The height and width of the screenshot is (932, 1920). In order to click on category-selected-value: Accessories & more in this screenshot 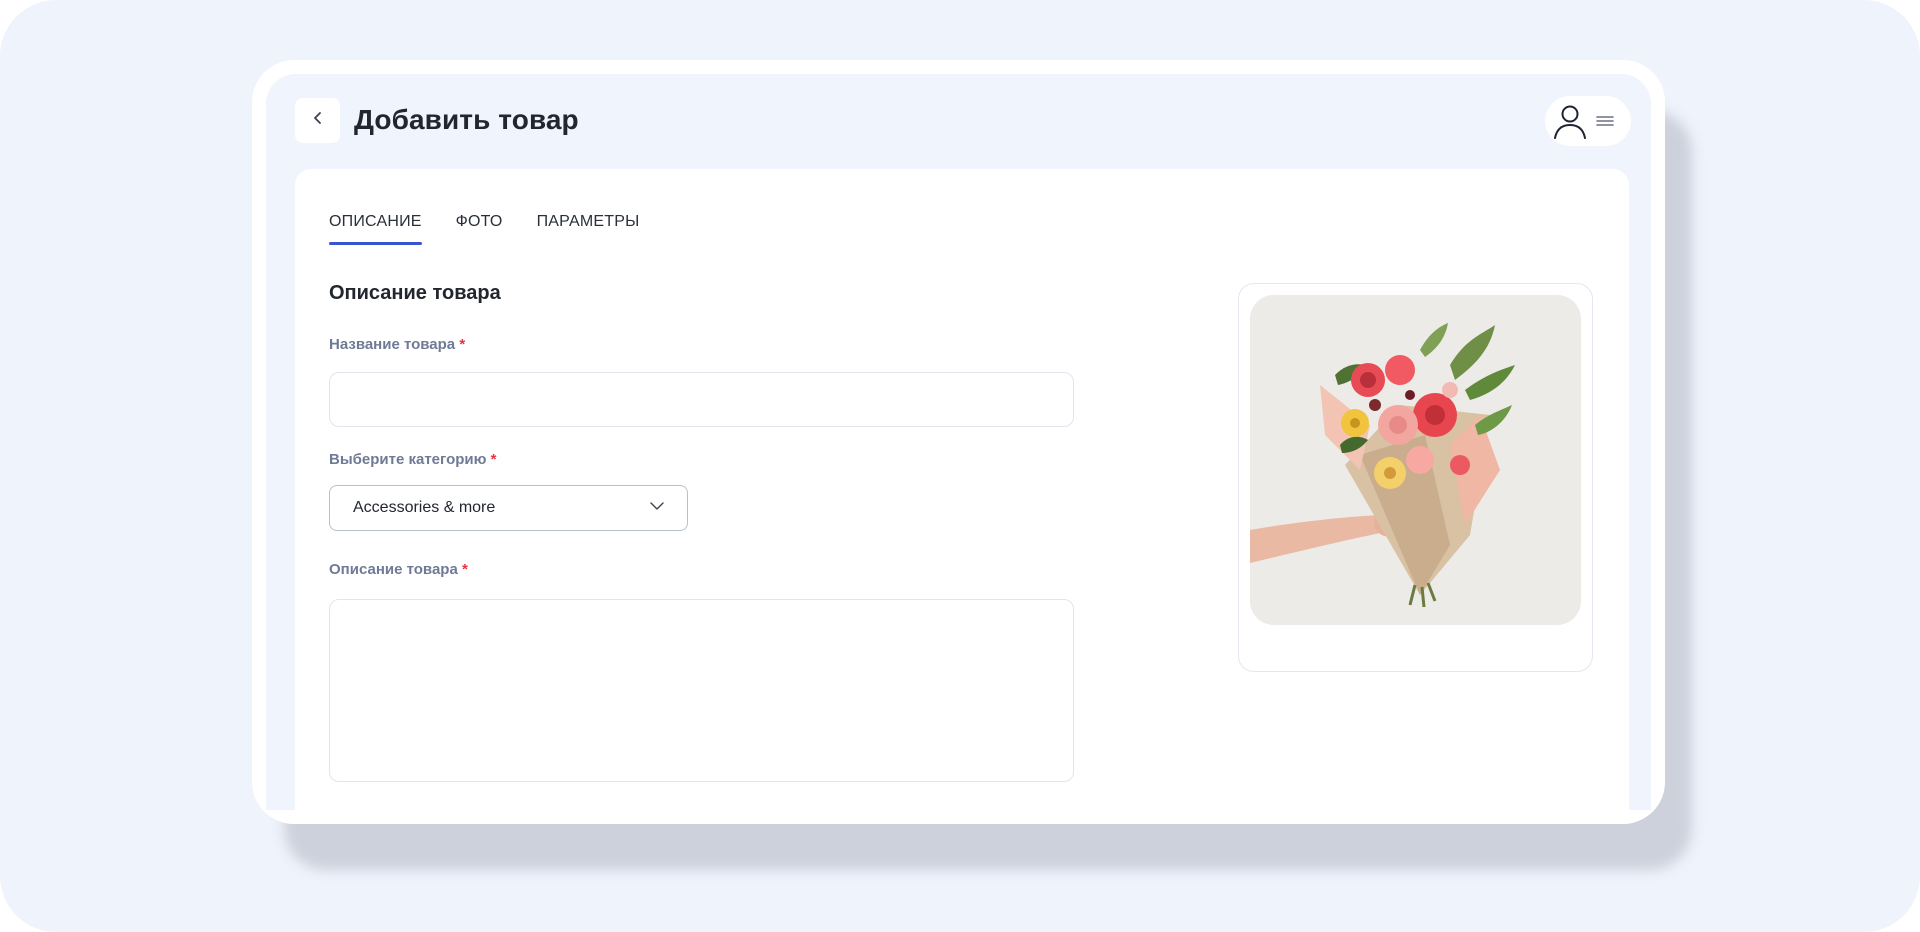, I will do `click(424, 507)`.